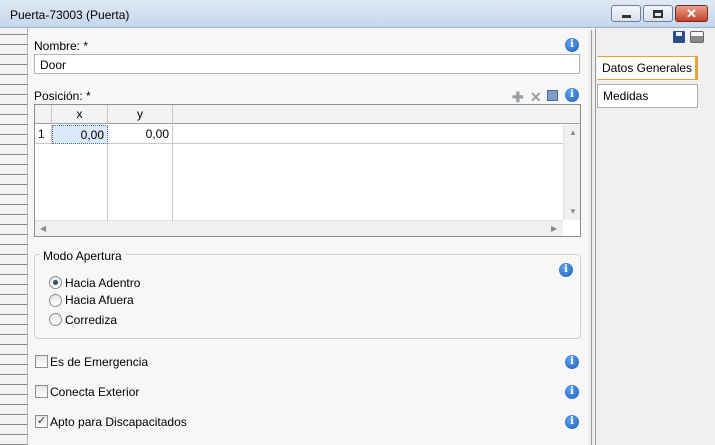 This screenshot has width=715, height=445. Describe the element at coordinates (41, 391) in the screenshot. I see `checkbox-conecta-exterior` at that location.